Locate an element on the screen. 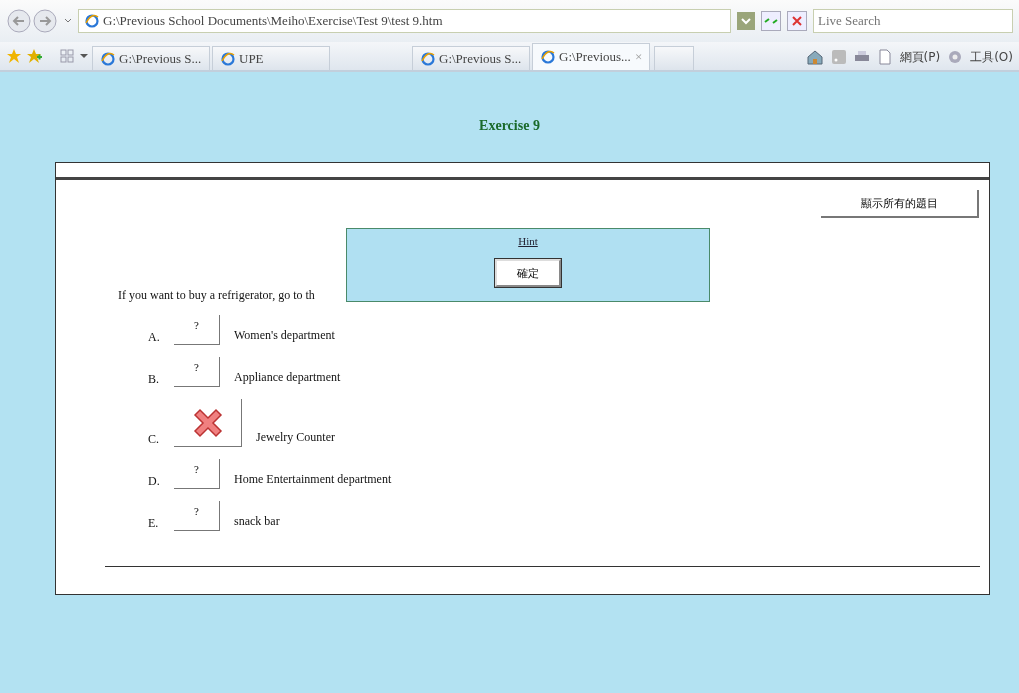 The image size is (1019, 693). option-text: Appliance department is located at coordinates (287, 378).